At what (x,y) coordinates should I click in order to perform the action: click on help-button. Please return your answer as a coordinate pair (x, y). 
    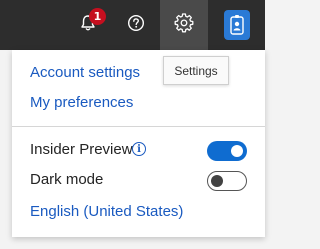
    Looking at the image, I should click on (136, 25).